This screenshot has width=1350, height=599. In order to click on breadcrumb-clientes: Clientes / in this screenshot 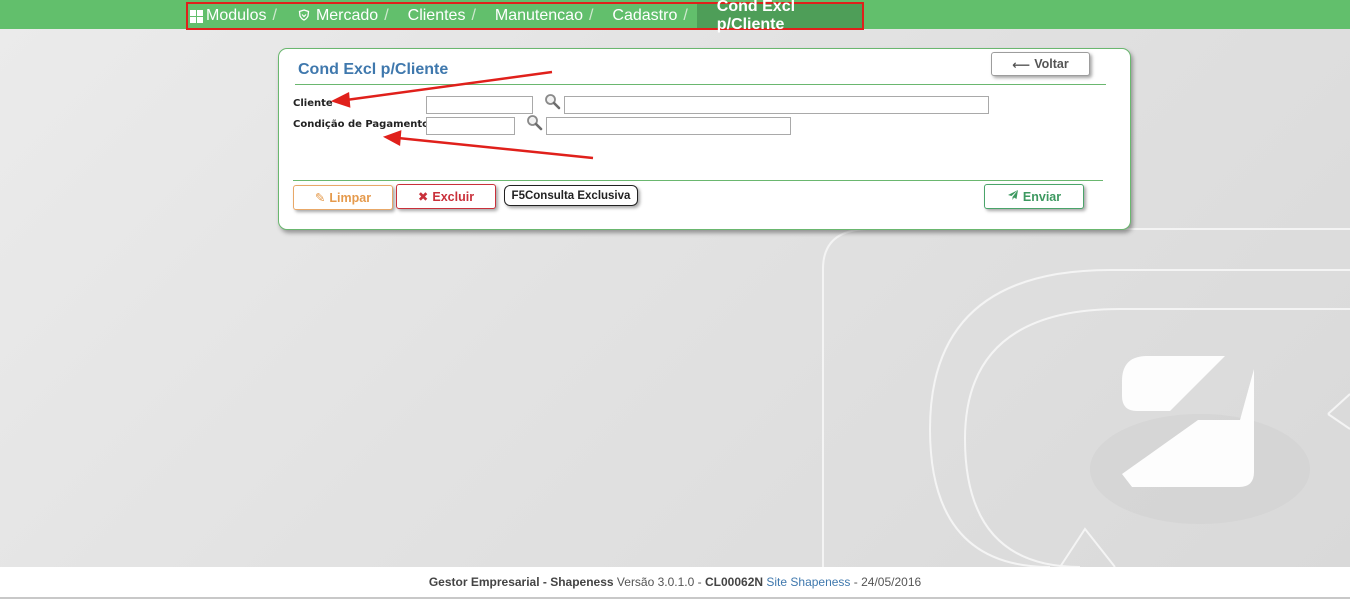, I will do `click(446, 16)`.